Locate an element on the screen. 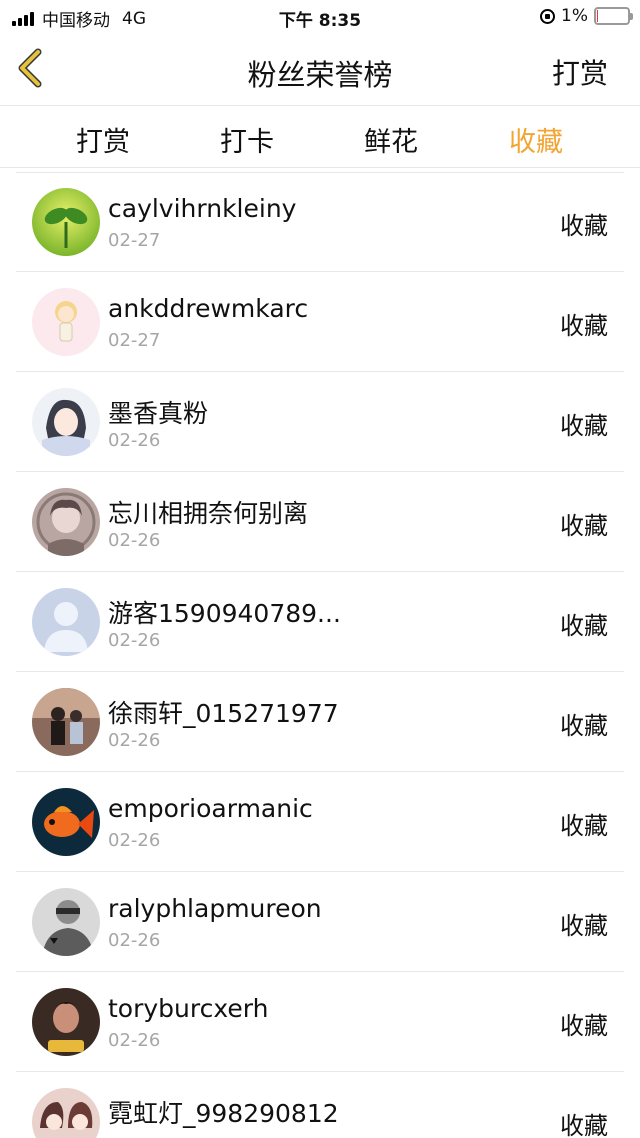  list-item: 墨香真粉 02-26 收藏 is located at coordinates (320, 422).